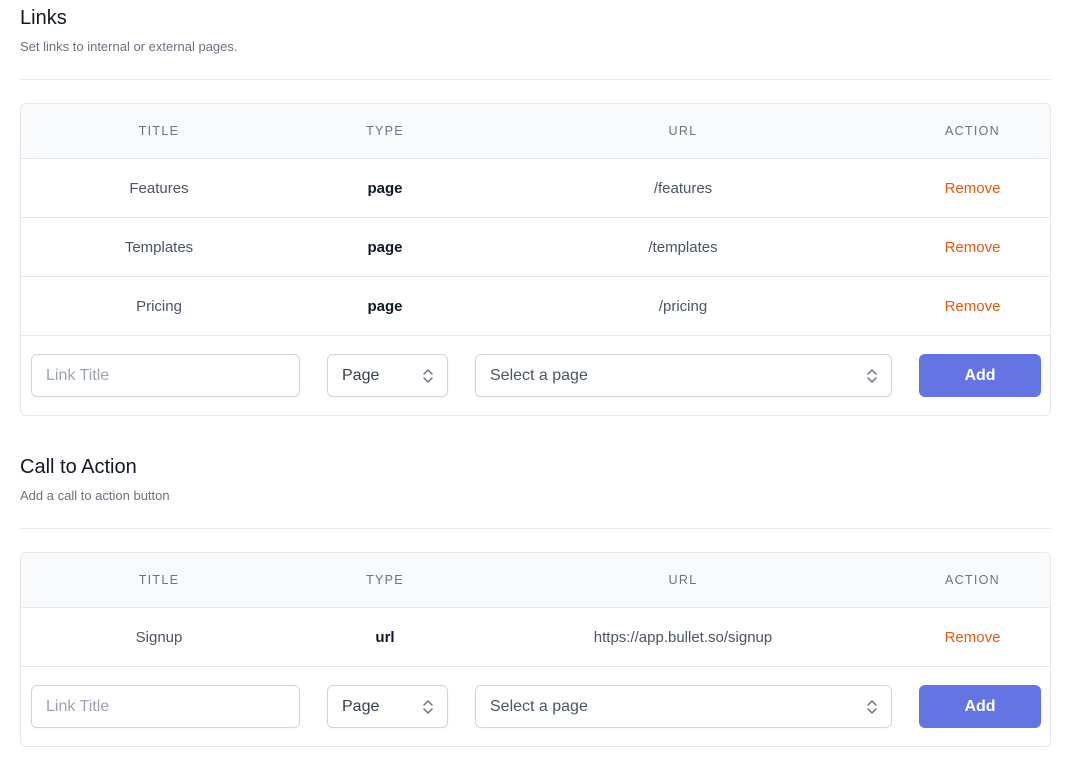  Describe the element at coordinates (535, 247) in the screenshot. I see `table-row: Templates page /templates Remove` at that location.